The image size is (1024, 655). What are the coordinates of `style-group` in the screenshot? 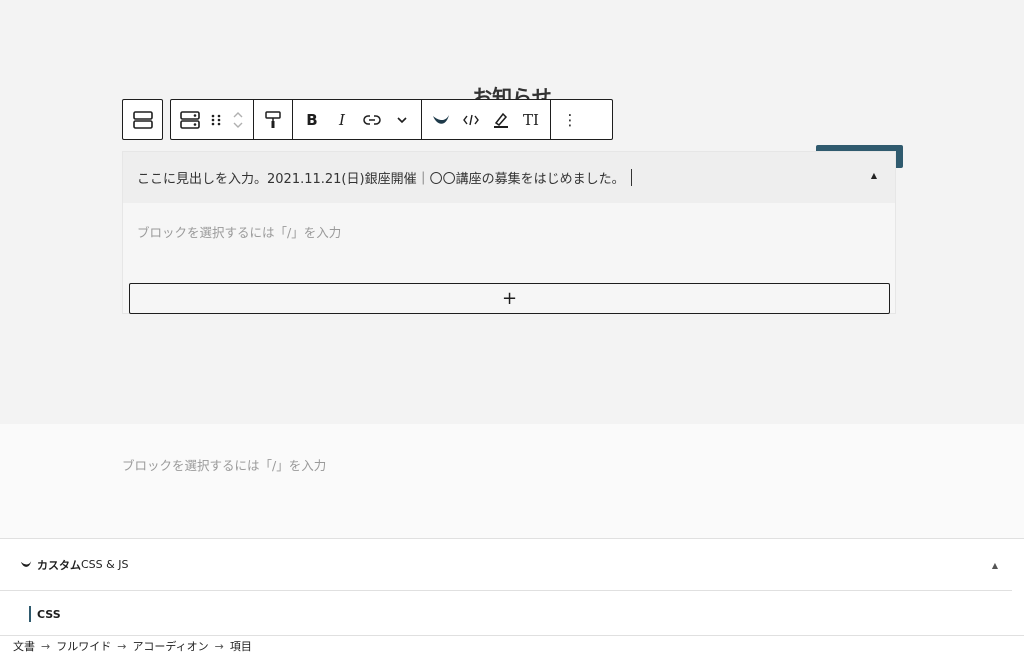 It's located at (273, 119).